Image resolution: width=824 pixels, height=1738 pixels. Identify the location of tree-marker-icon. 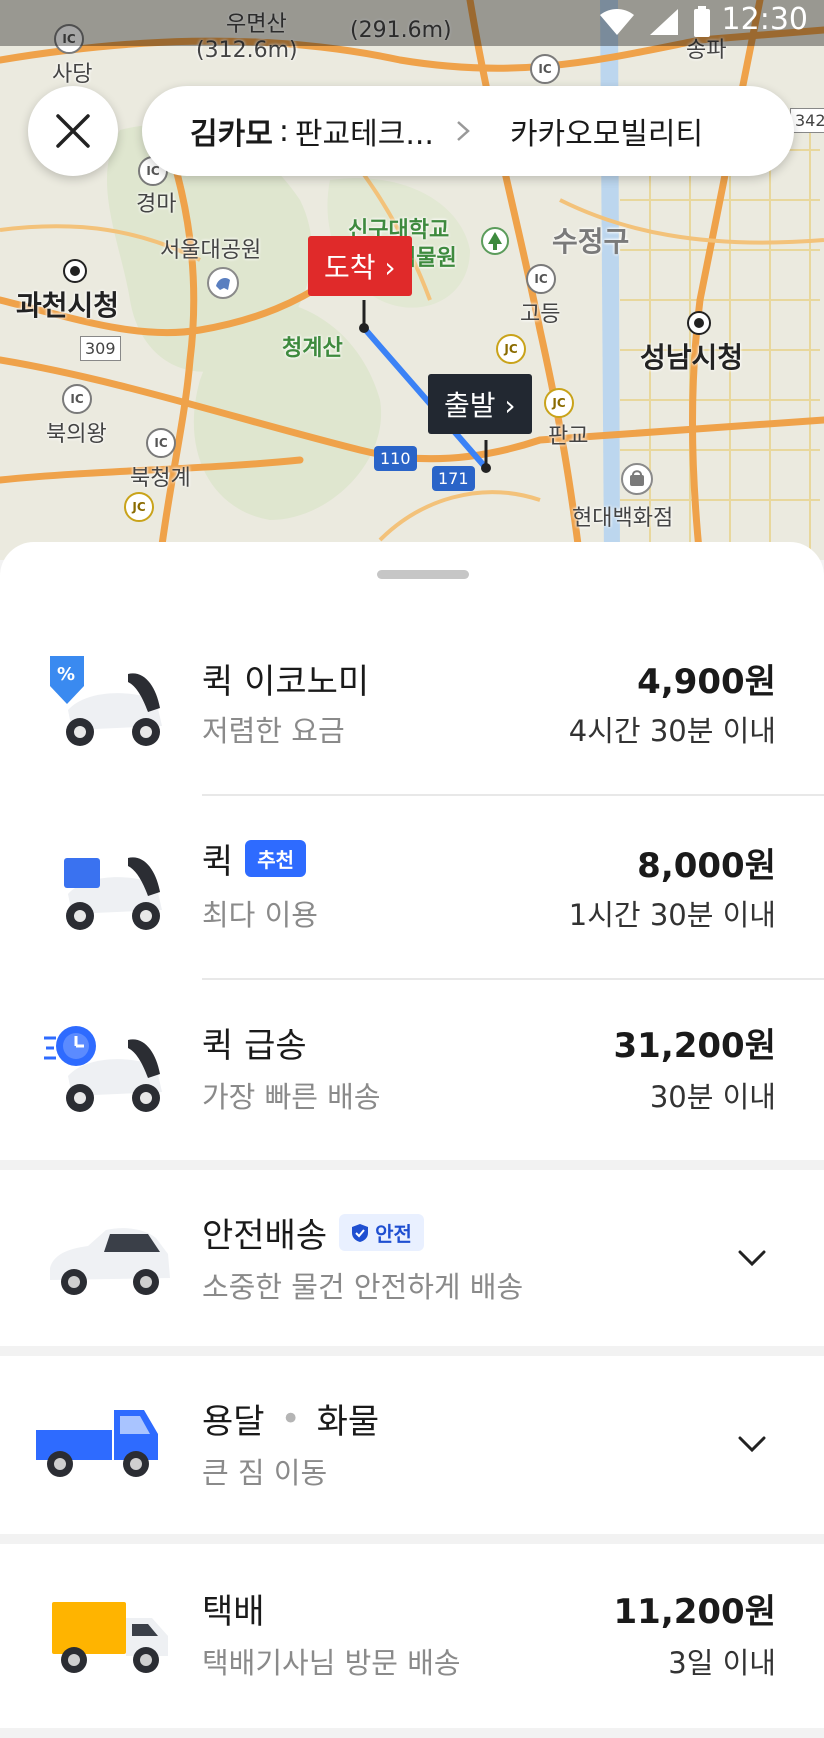
(495, 241).